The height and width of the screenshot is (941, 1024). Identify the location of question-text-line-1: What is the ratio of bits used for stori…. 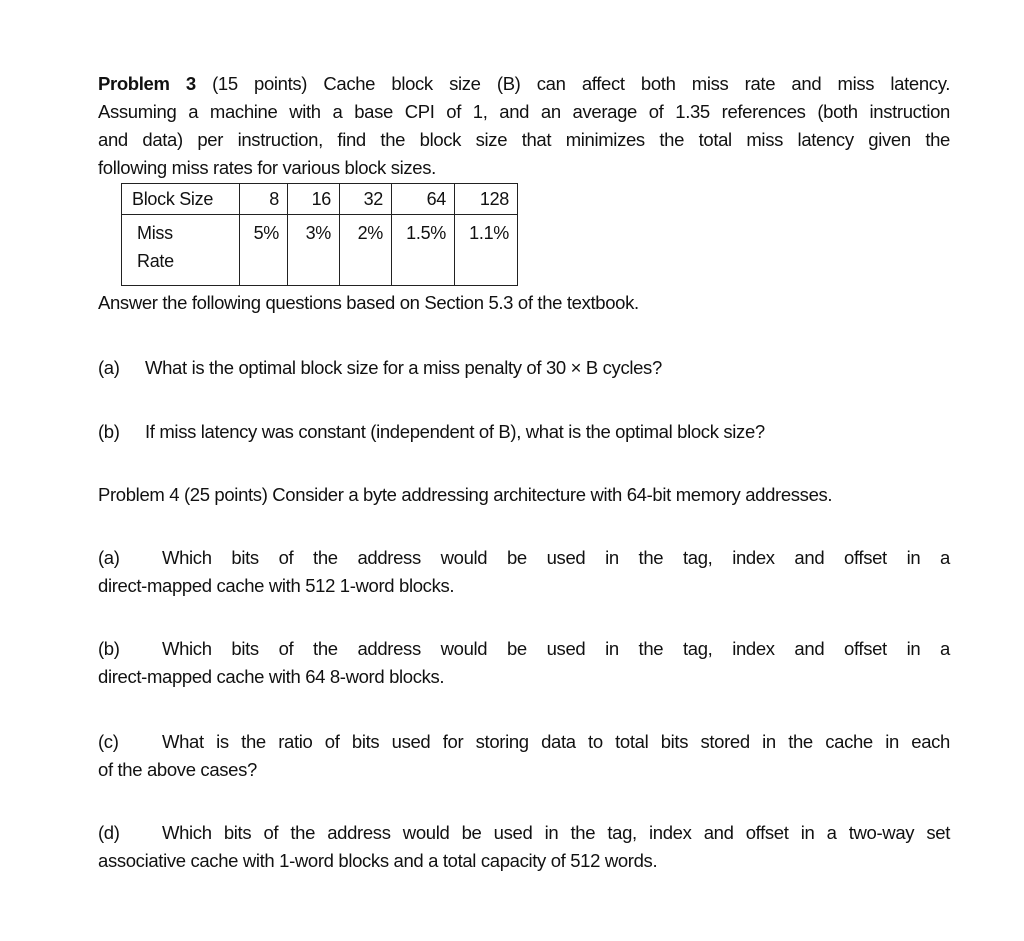
(556, 741).